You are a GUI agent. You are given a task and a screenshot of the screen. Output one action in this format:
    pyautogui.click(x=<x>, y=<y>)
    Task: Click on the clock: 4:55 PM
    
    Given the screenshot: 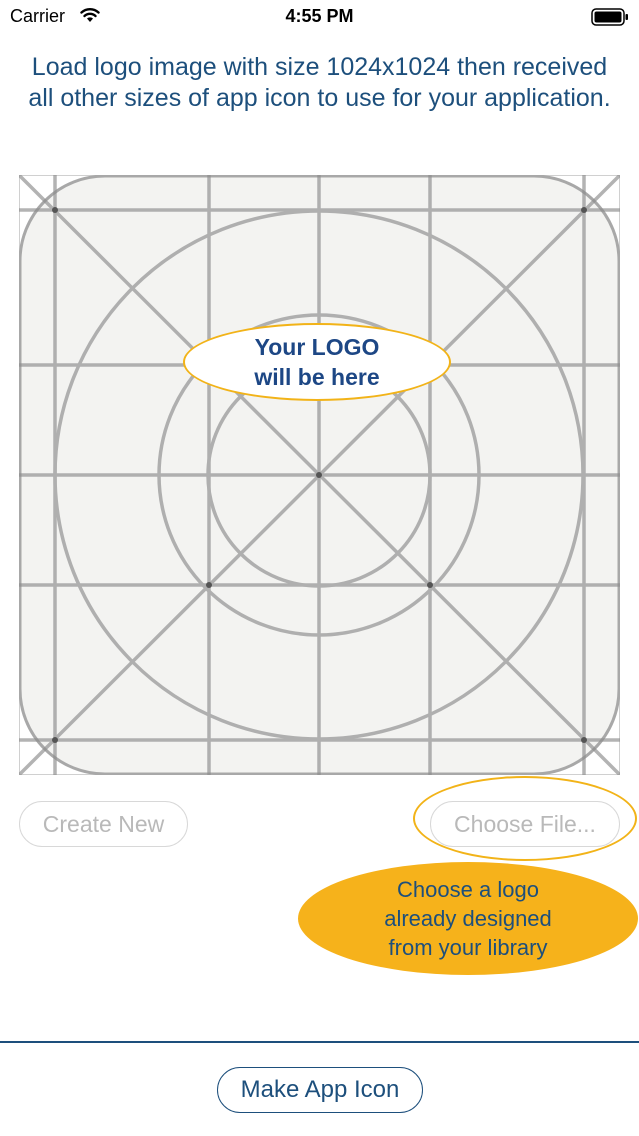 What is the action you would take?
    pyautogui.click(x=319, y=16)
    